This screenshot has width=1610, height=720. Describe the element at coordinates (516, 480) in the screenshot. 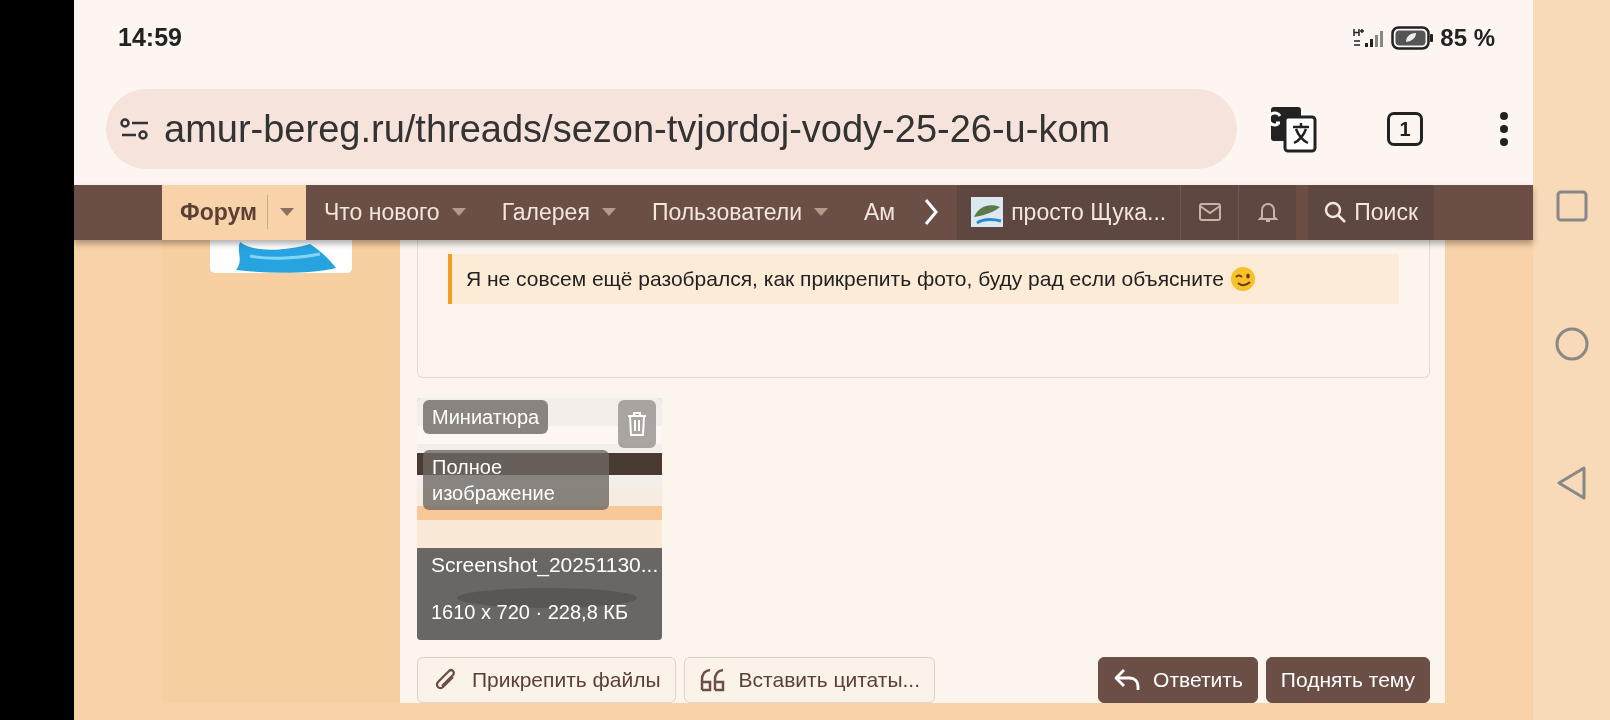

I see `full-image-button: Полное изображение` at that location.